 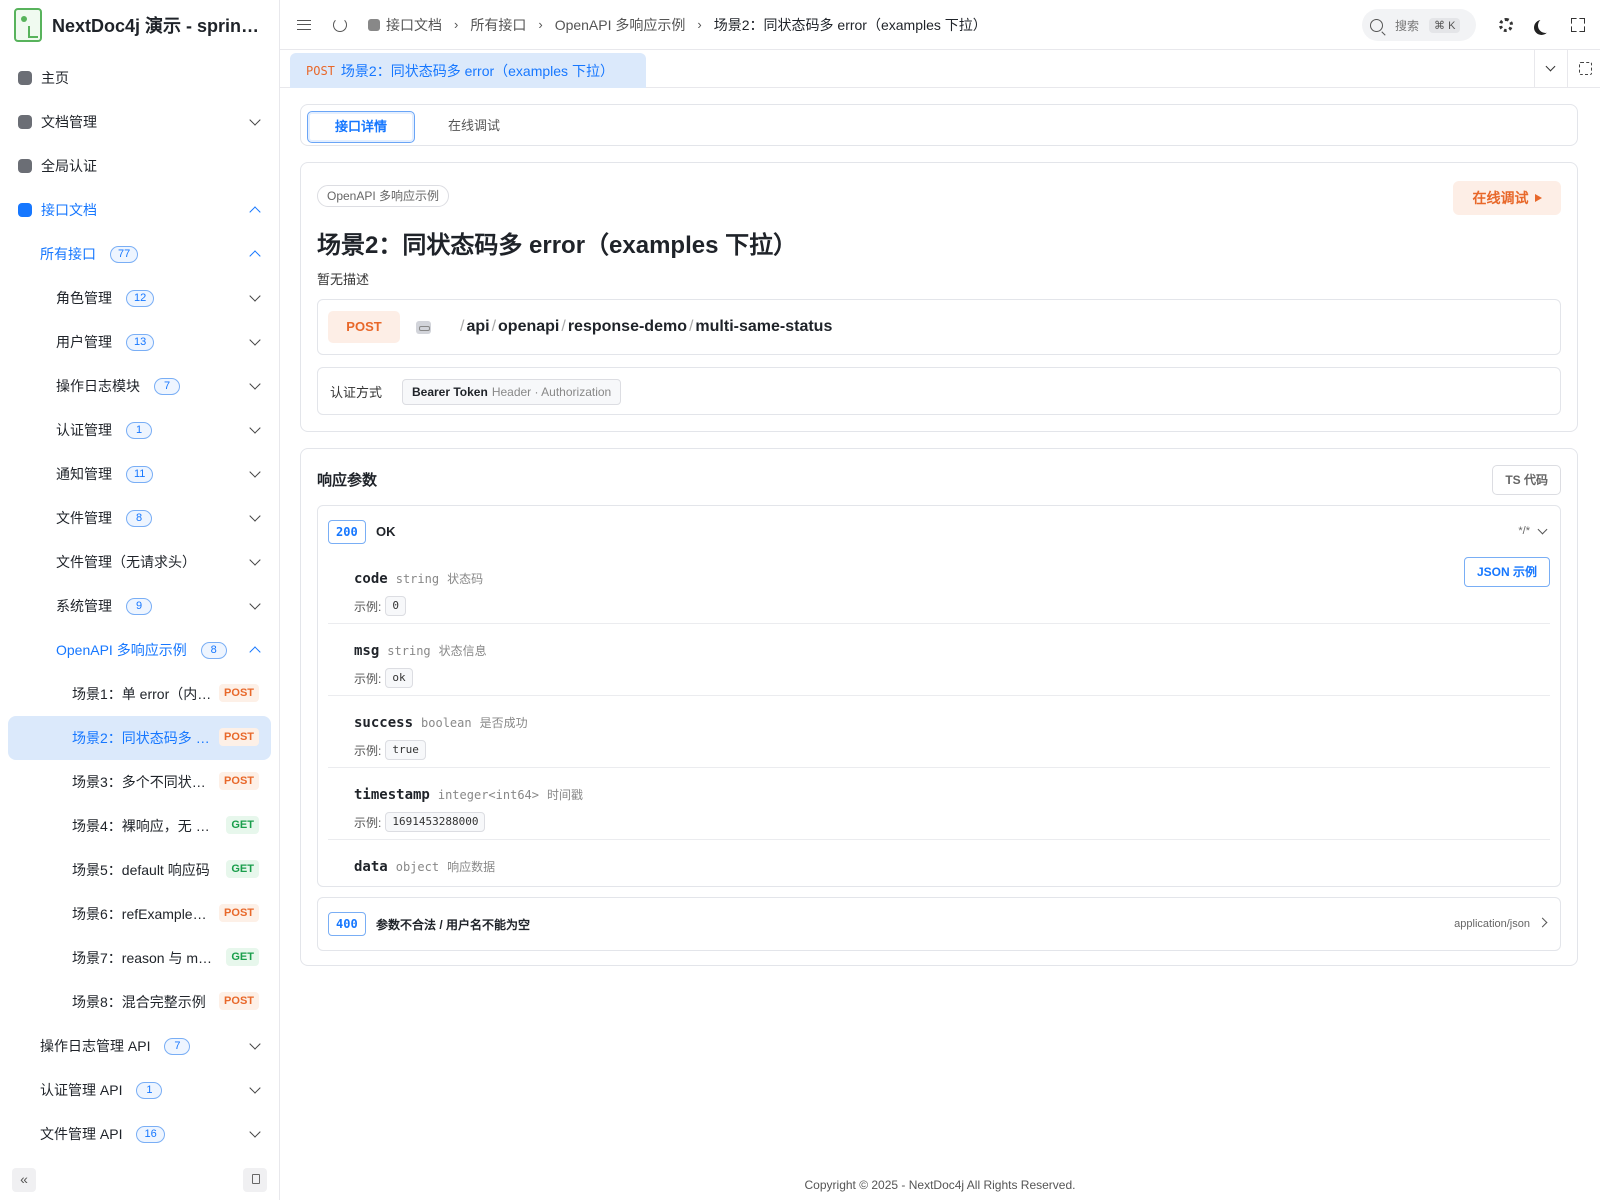 What do you see at coordinates (24, 1180) in the screenshot?
I see `collapse-sidebar-button: «` at bounding box center [24, 1180].